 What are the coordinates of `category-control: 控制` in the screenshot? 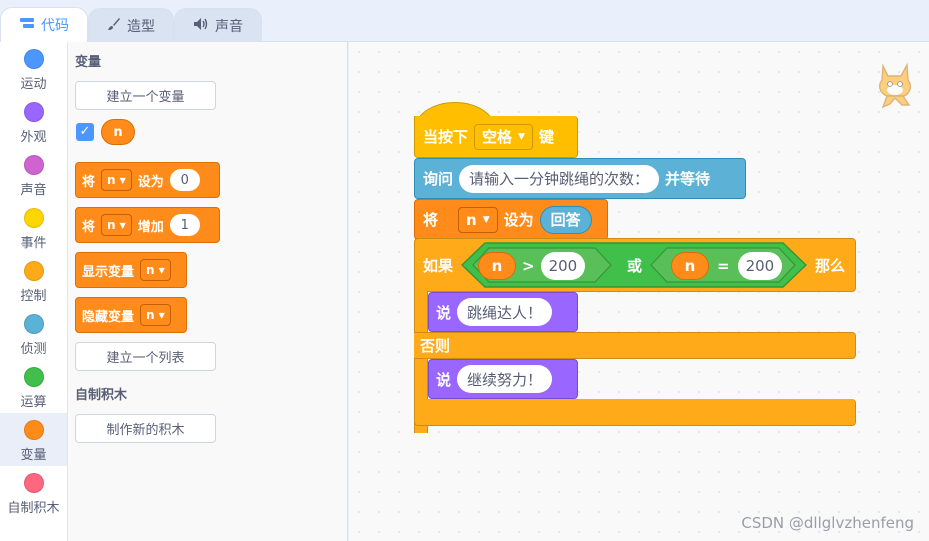 It's located at (33, 280).